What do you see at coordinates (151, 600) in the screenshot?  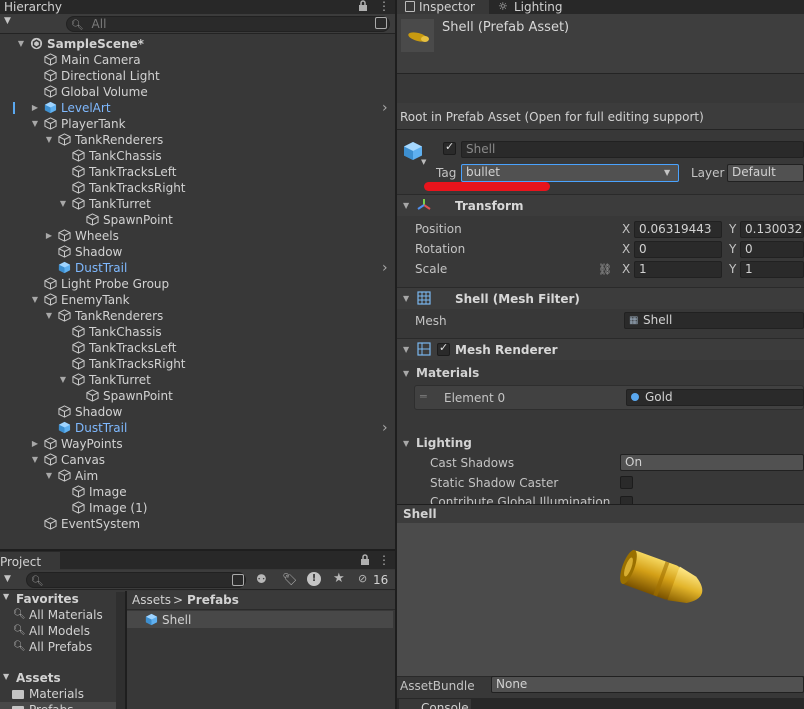 I see `breadcrumb-assets: Assets` at bounding box center [151, 600].